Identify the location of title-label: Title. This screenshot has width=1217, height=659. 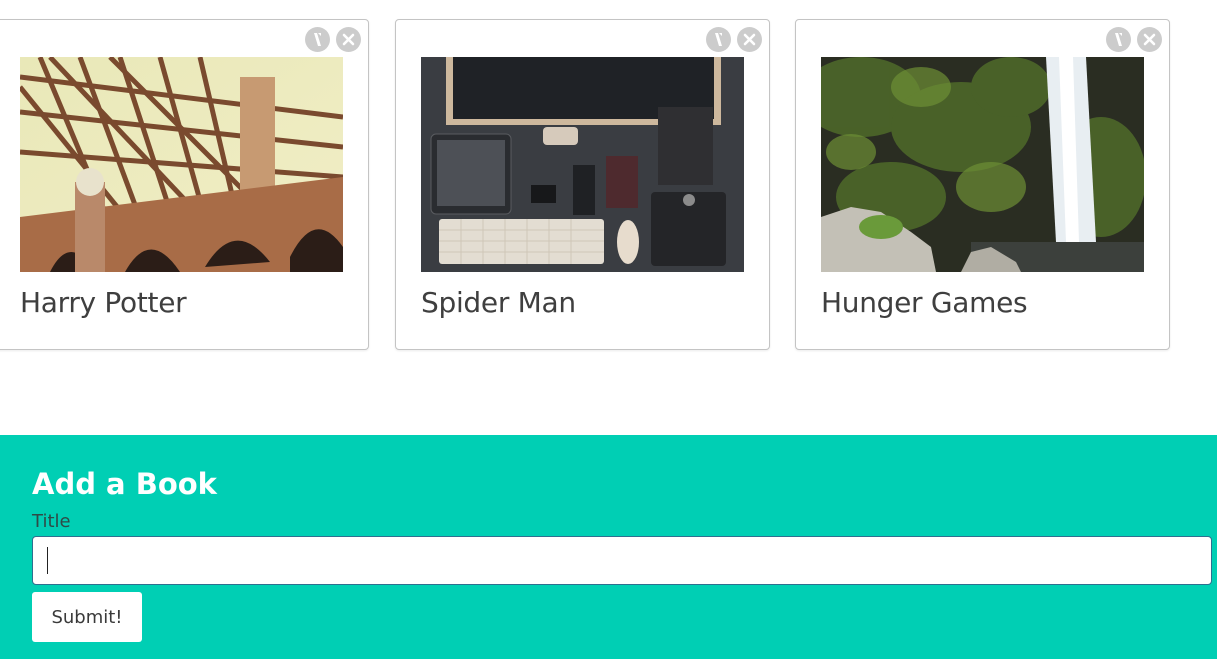
(51, 521).